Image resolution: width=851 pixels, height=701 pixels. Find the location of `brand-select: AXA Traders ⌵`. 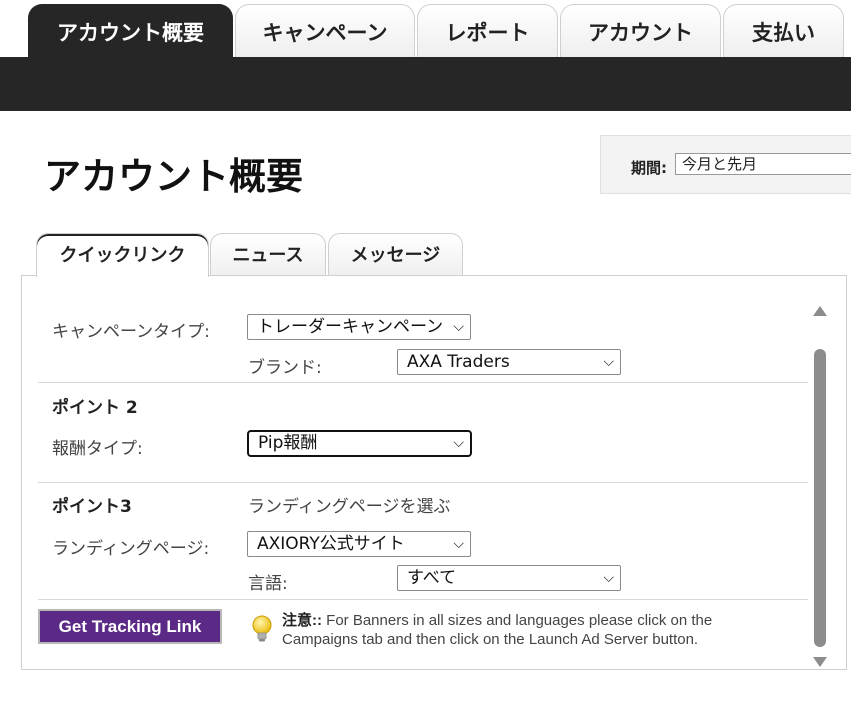

brand-select: AXA Traders ⌵ is located at coordinates (509, 362).